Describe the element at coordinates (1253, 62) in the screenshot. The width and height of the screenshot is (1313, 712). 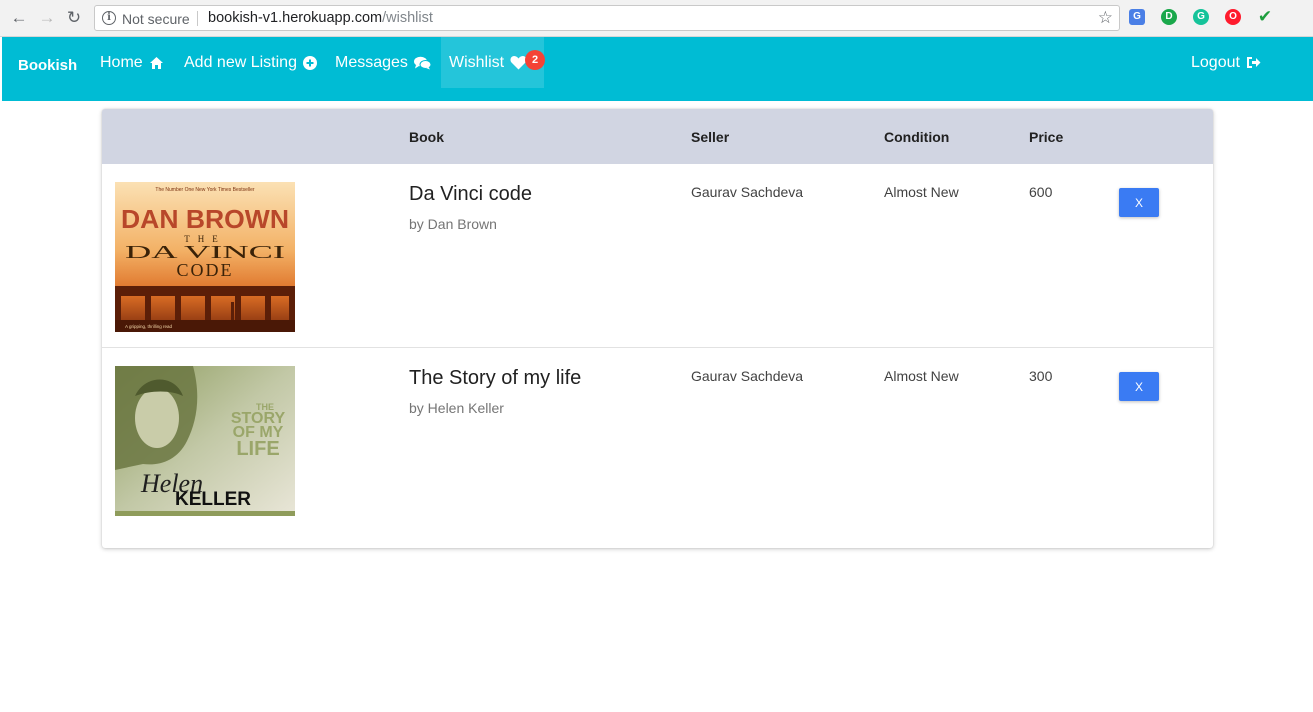
I see `sign-out-icon` at that location.